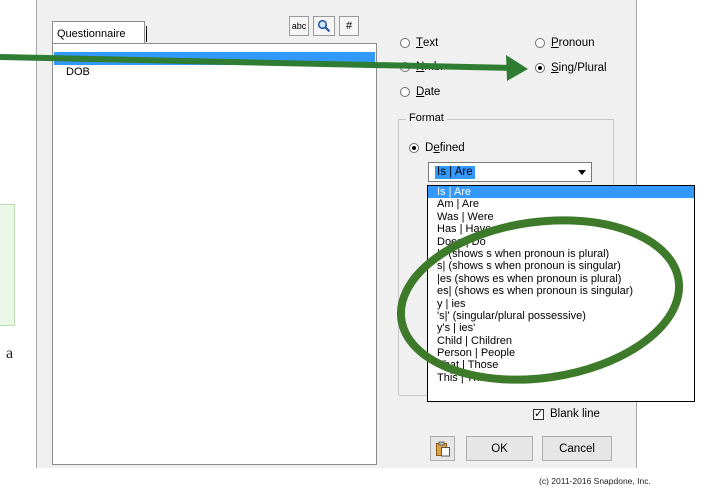 The image size is (711, 489). I want to click on list-item: DOB, so click(214, 72).